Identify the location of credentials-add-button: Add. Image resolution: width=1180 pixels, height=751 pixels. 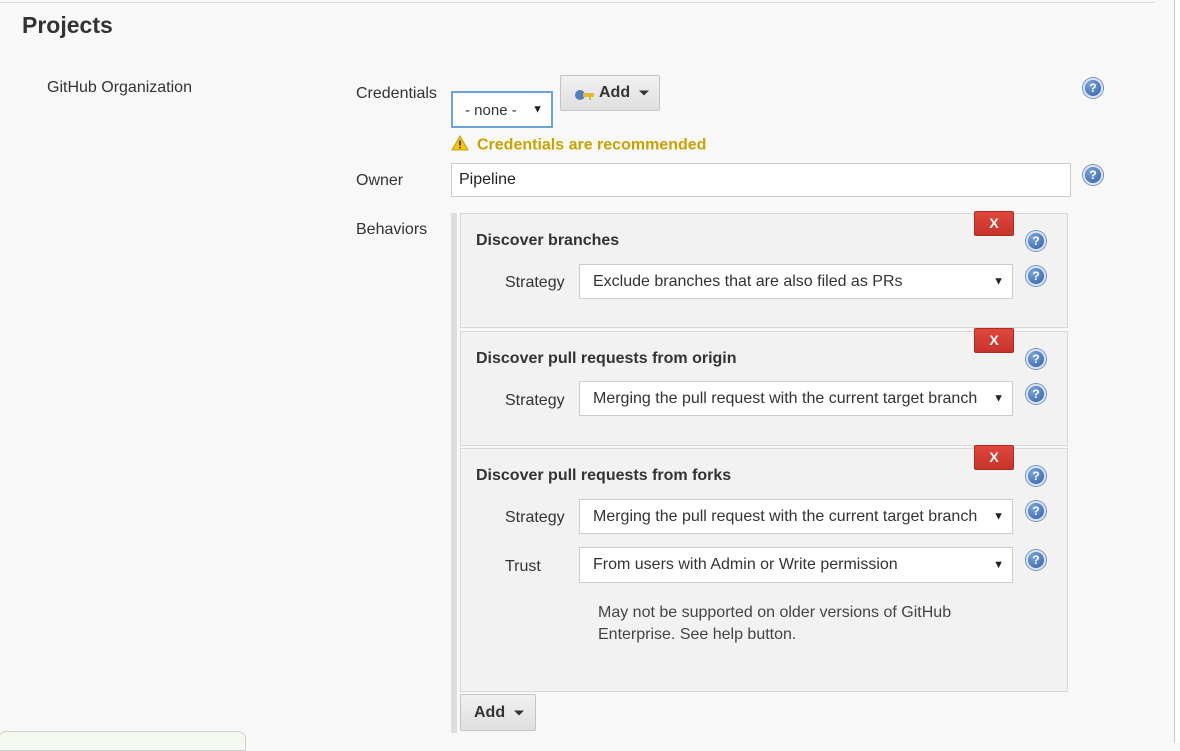
(610, 93).